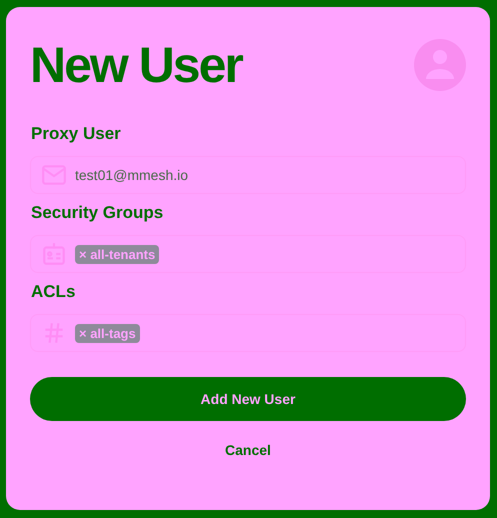  Describe the element at coordinates (248, 450) in the screenshot. I see `cancel-button: Cancel` at that location.